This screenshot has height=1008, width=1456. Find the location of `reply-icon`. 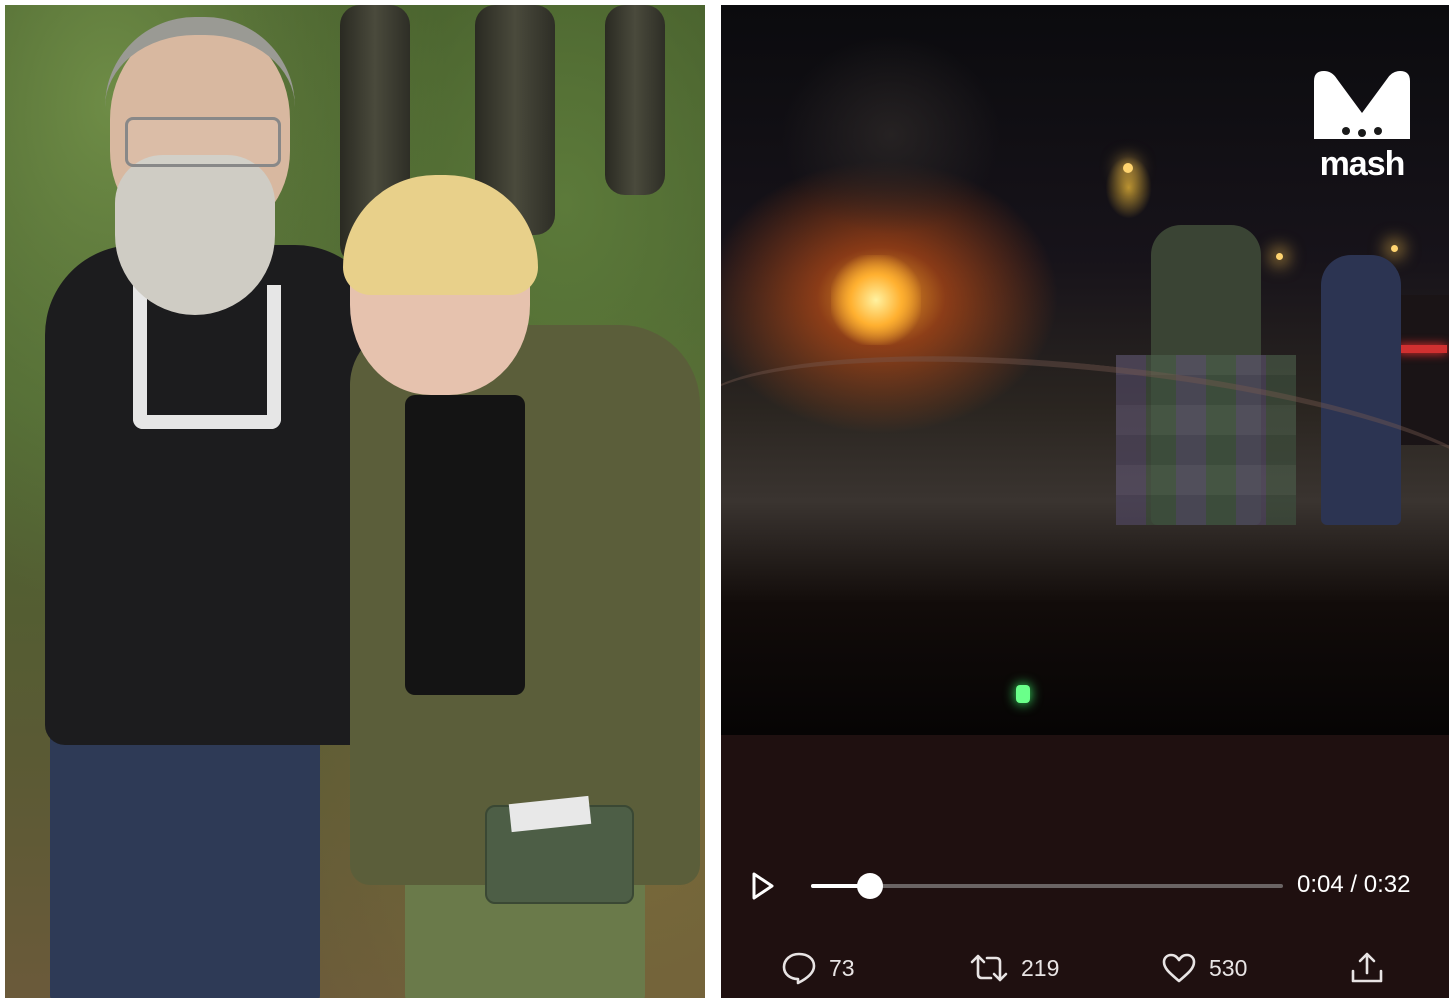

reply-icon is located at coordinates (799, 968).